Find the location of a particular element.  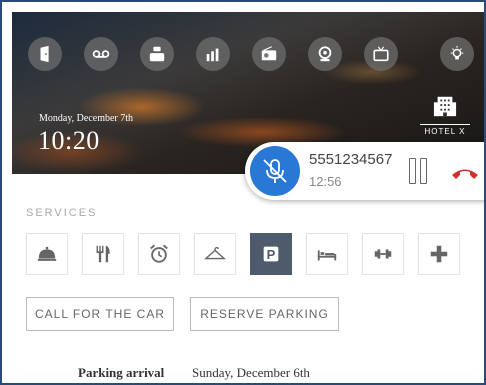

door-lock-glyph is located at coordinates (44, 54).